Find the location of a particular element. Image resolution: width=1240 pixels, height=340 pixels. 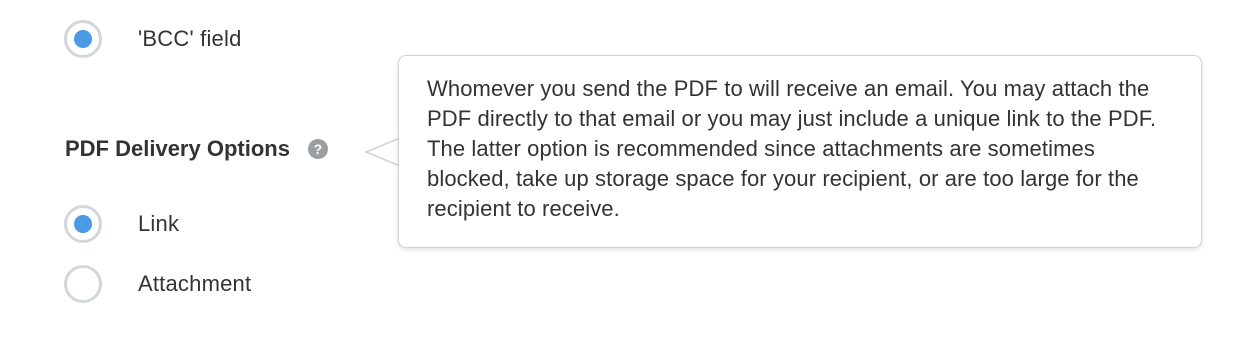

section-title-text: PDF Delivery Options is located at coordinates (177, 148).